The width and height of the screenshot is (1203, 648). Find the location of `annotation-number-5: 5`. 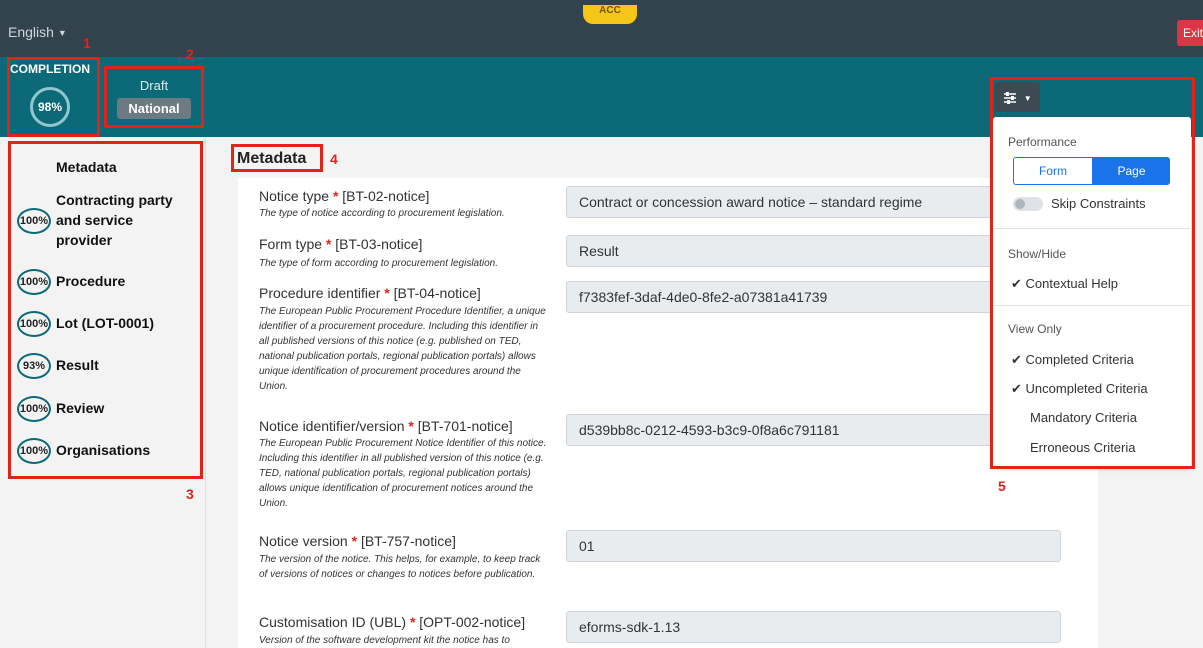

annotation-number-5: 5 is located at coordinates (1002, 486).